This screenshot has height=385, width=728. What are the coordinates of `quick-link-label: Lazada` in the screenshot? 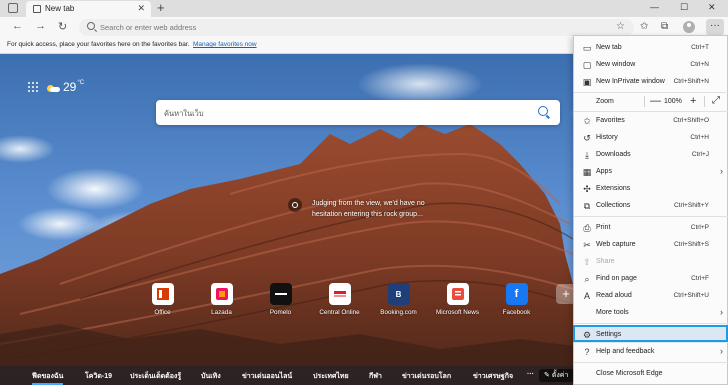 It's located at (221, 312).